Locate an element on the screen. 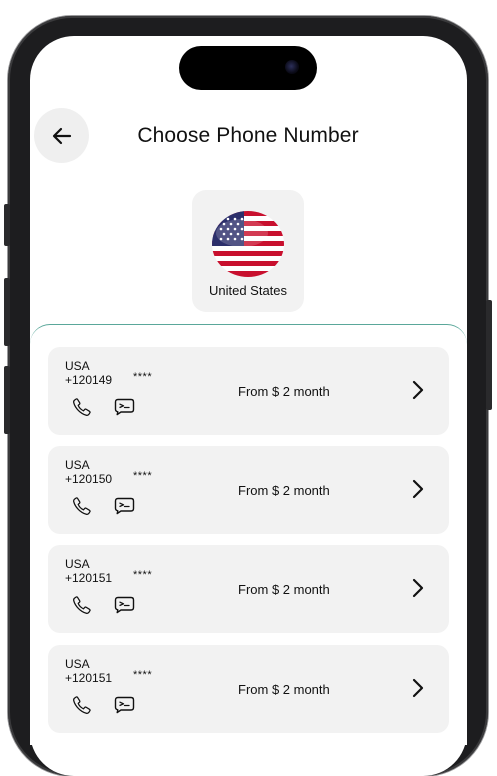 This screenshot has height=776, width=497. dynamic-island is located at coordinates (248, 68).